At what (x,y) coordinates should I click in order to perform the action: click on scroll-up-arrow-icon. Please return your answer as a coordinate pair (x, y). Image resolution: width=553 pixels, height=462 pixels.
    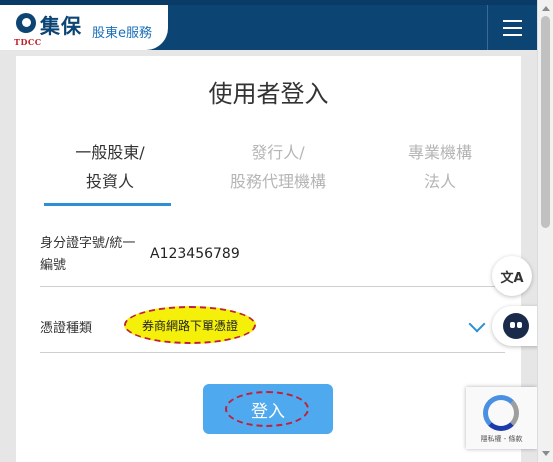
    Looking at the image, I should click on (546, 8).